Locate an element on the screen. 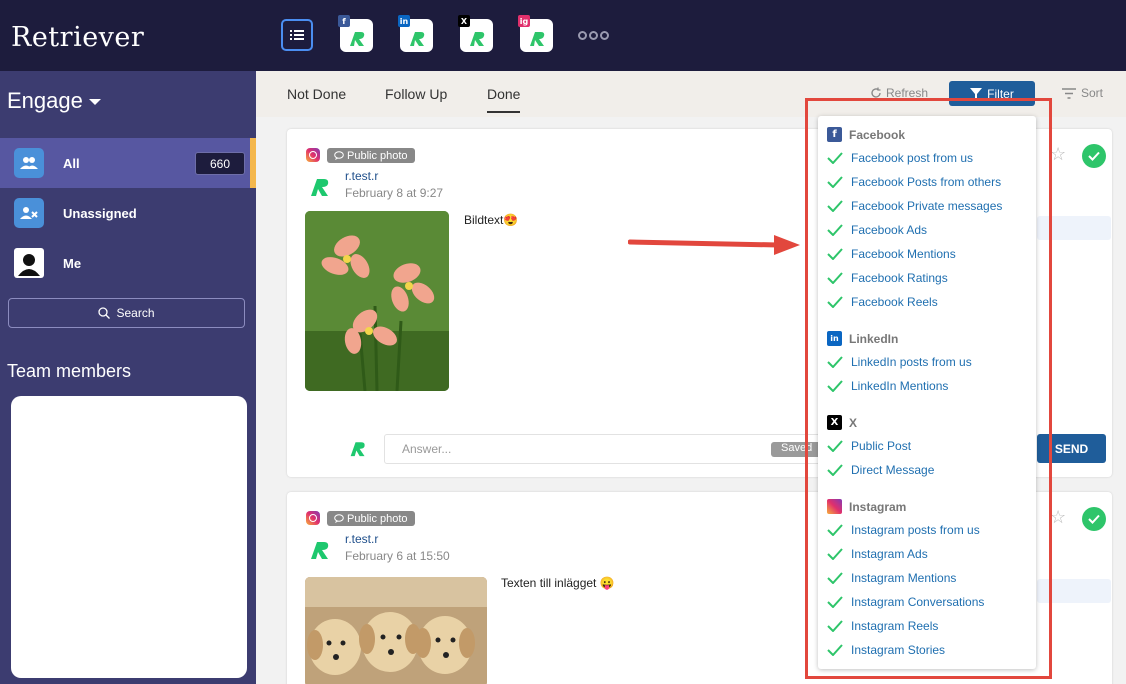 The height and width of the screenshot is (684, 1126). post-photo-puppies is located at coordinates (396, 630).